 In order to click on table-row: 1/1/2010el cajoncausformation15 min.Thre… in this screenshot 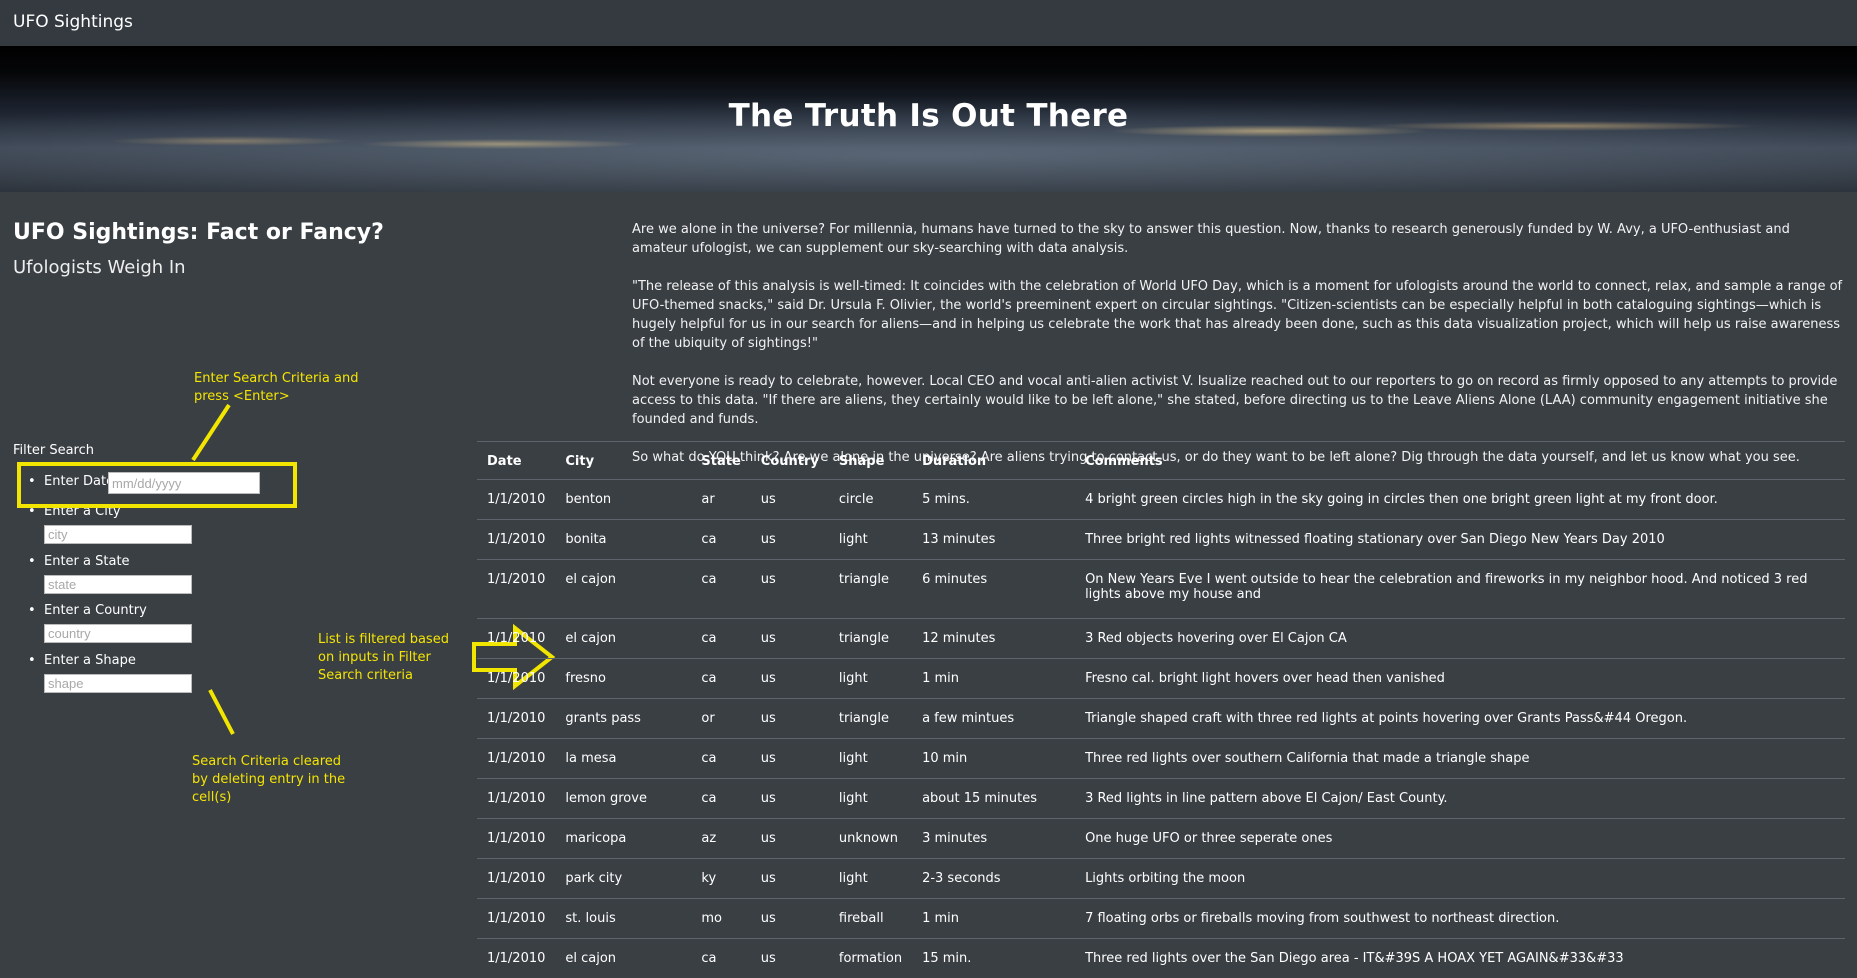, I will do `click(1161, 958)`.